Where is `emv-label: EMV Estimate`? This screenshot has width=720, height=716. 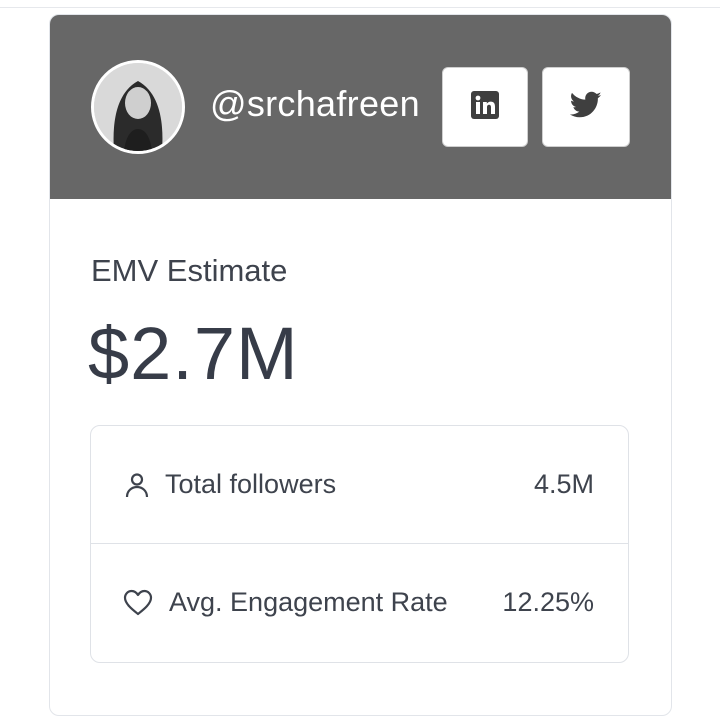 emv-label: EMV Estimate is located at coordinates (189, 270).